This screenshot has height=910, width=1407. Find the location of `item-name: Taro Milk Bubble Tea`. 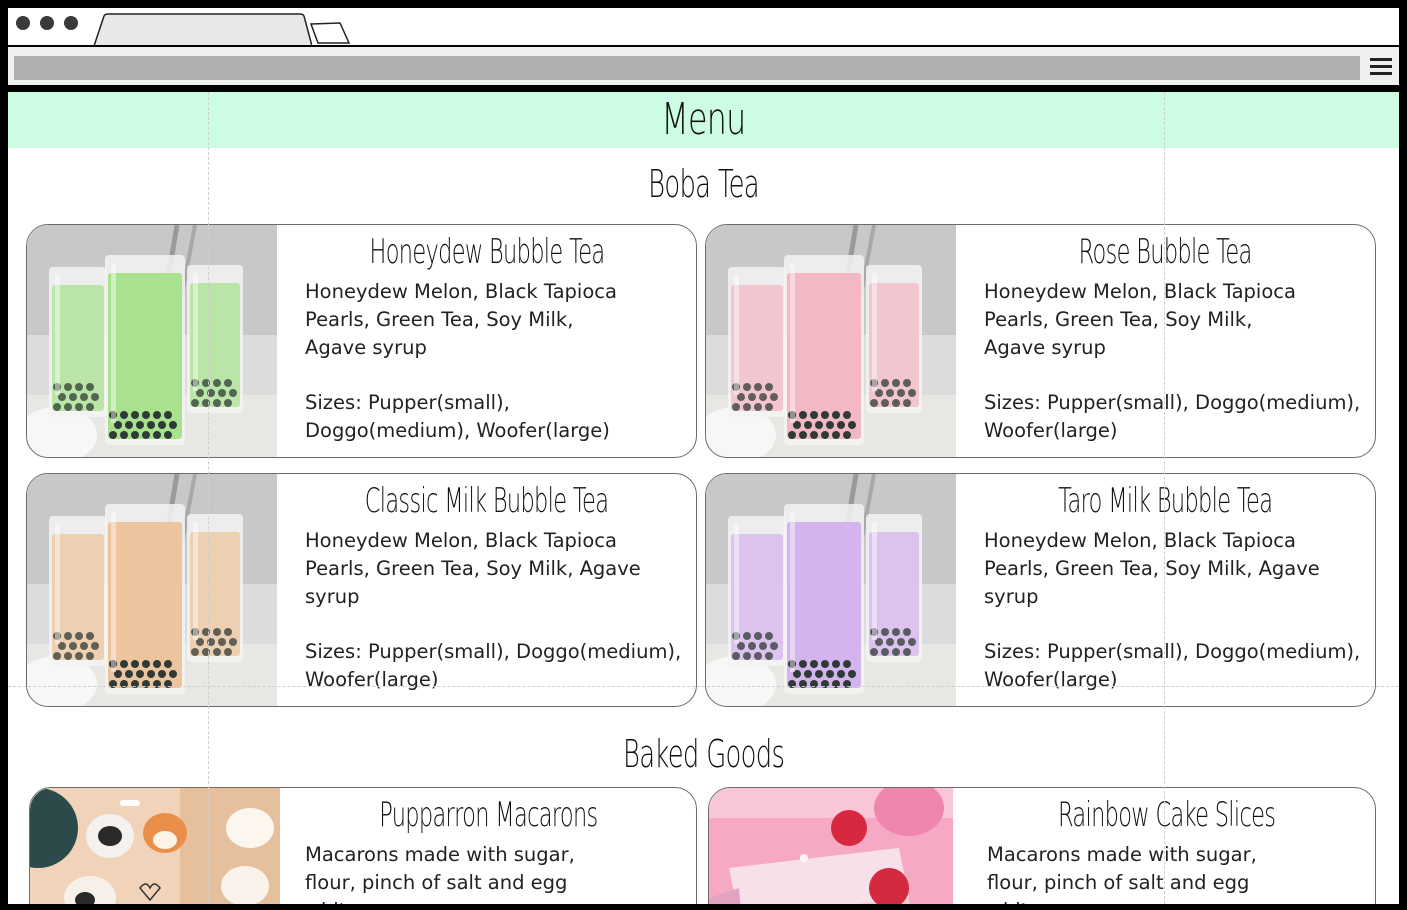

item-name: Taro Milk Bubble Tea is located at coordinates (1165, 501).